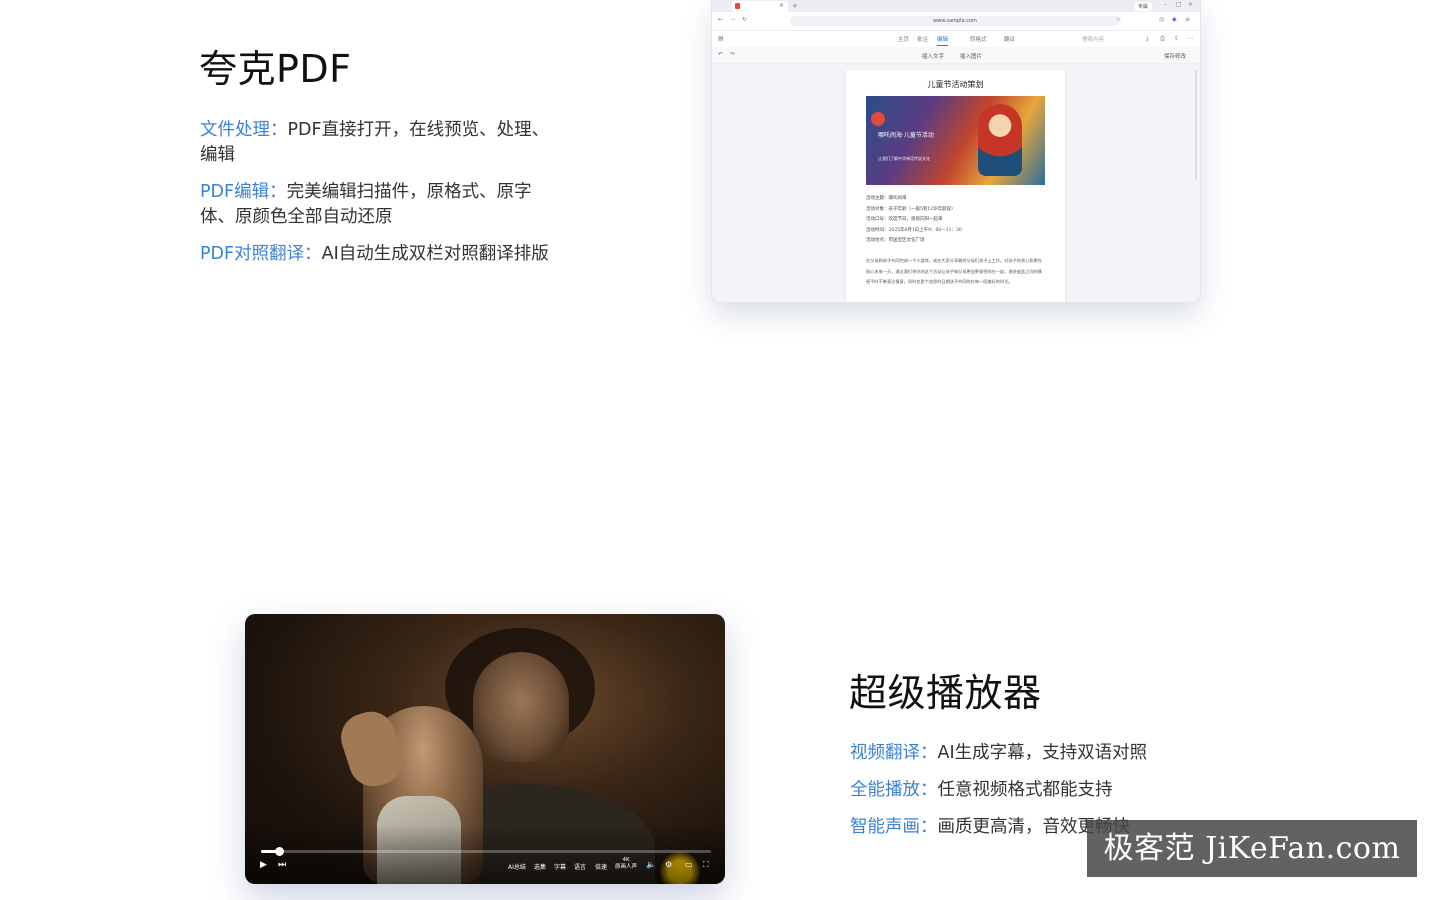 The height and width of the screenshot is (900, 1440). Describe the element at coordinates (279, 851) in the screenshot. I see `progress-knob` at that location.